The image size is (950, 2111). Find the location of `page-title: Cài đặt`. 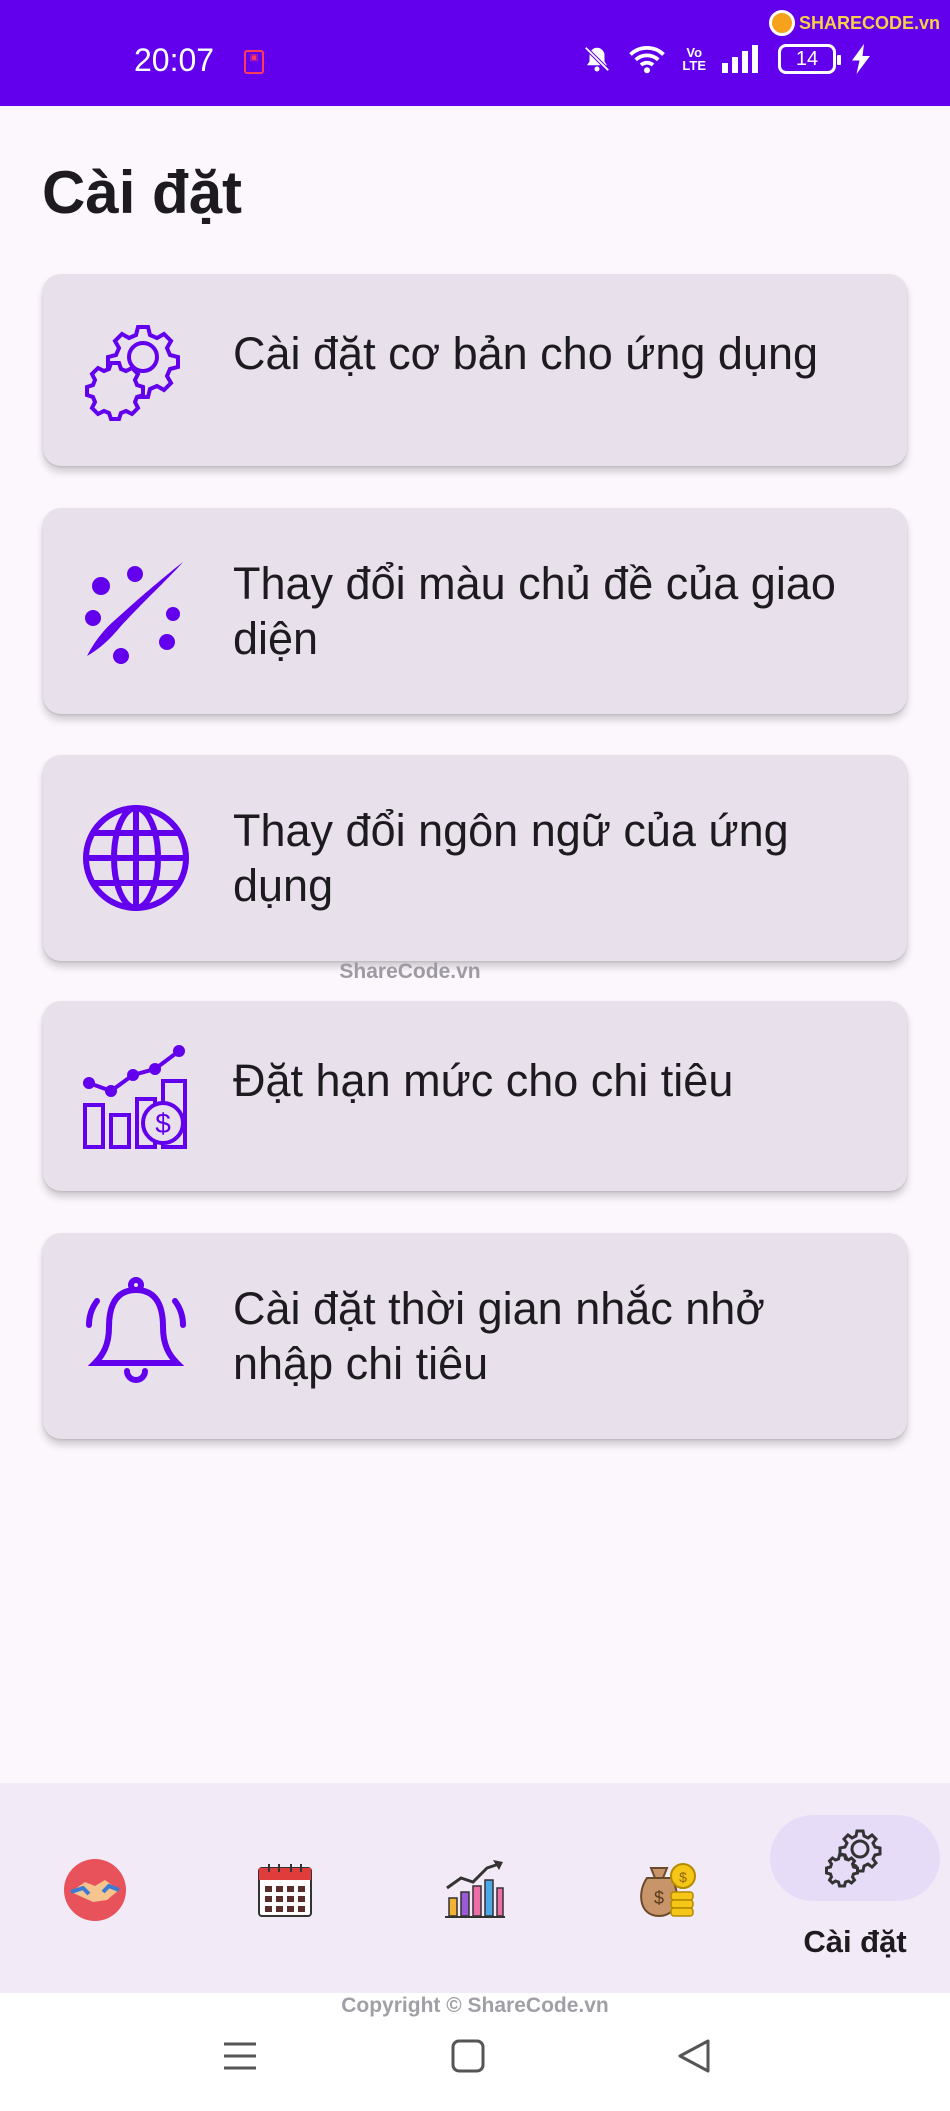

page-title: Cài đặt is located at coordinates (142, 192).